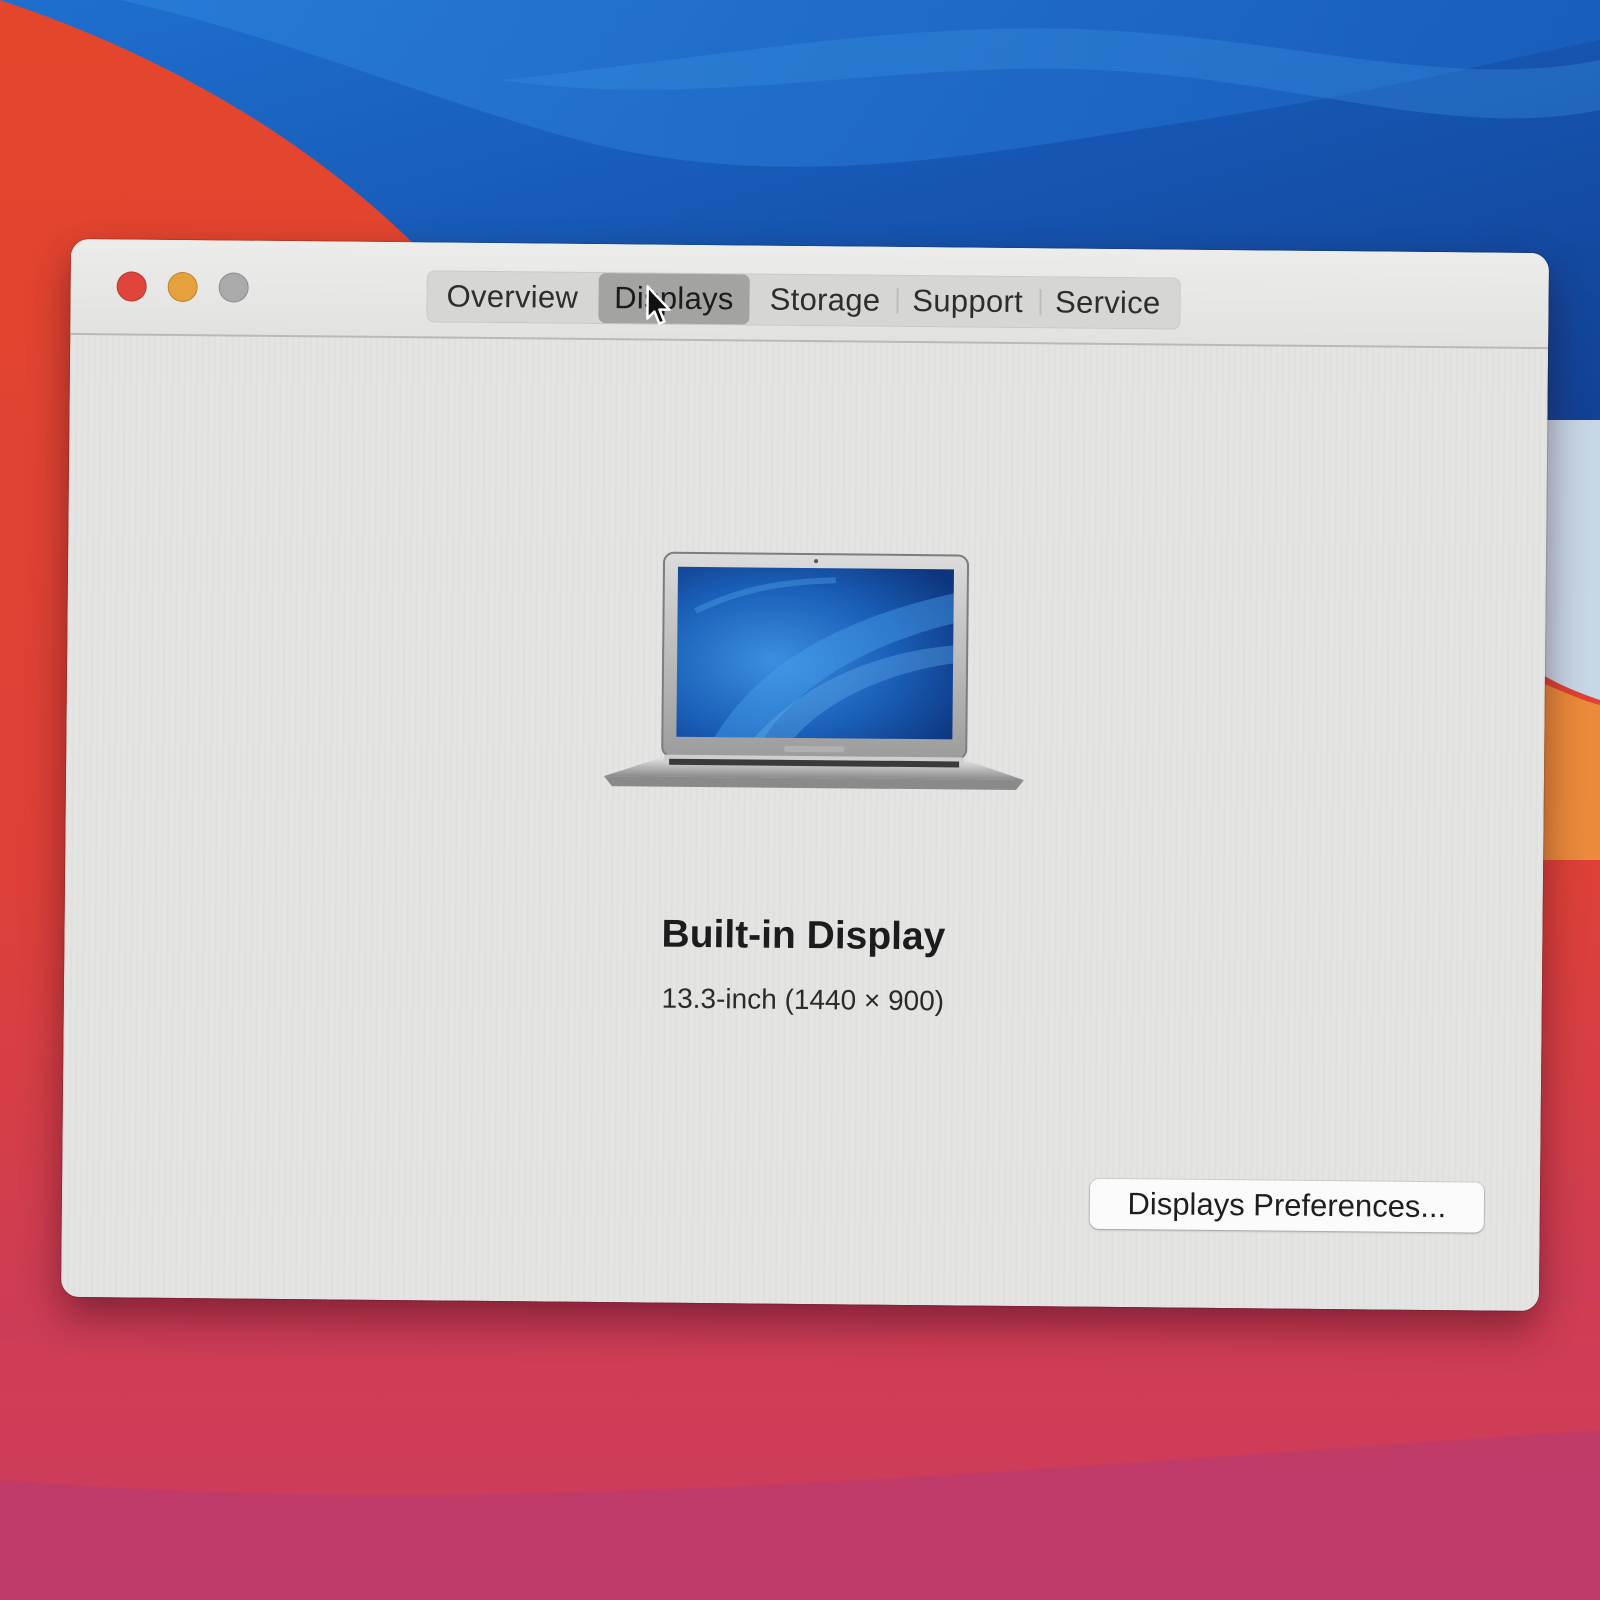 The image size is (1600, 1600). What do you see at coordinates (813, 671) in the screenshot?
I see `laptop-icon` at bounding box center [813, 671].